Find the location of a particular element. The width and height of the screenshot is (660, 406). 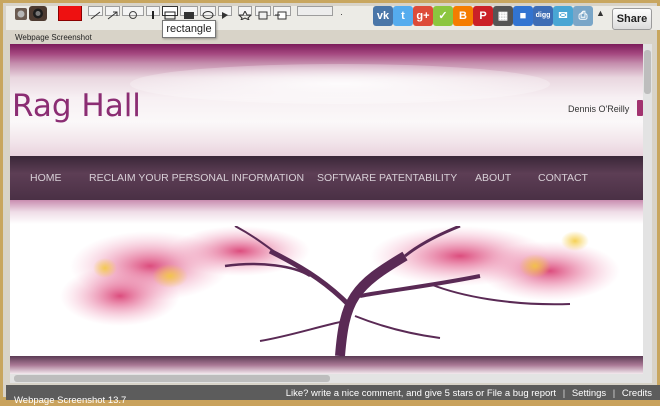

credits-link: Credits is located at coordinates (637, 393).